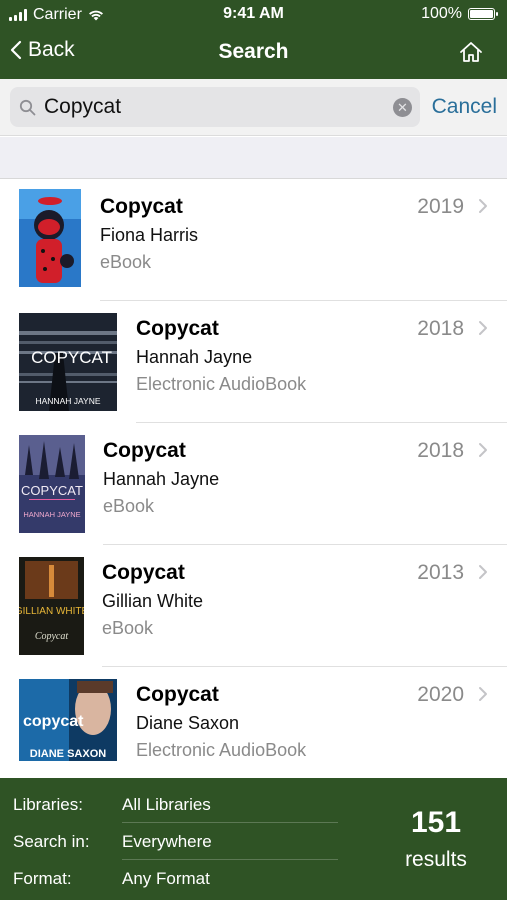 The height and width of the screenshot is (900, 507). What do you see at coordinates (483, 14) in the screenshot?
I see `battery-icon` at bounding box center [483, 14].